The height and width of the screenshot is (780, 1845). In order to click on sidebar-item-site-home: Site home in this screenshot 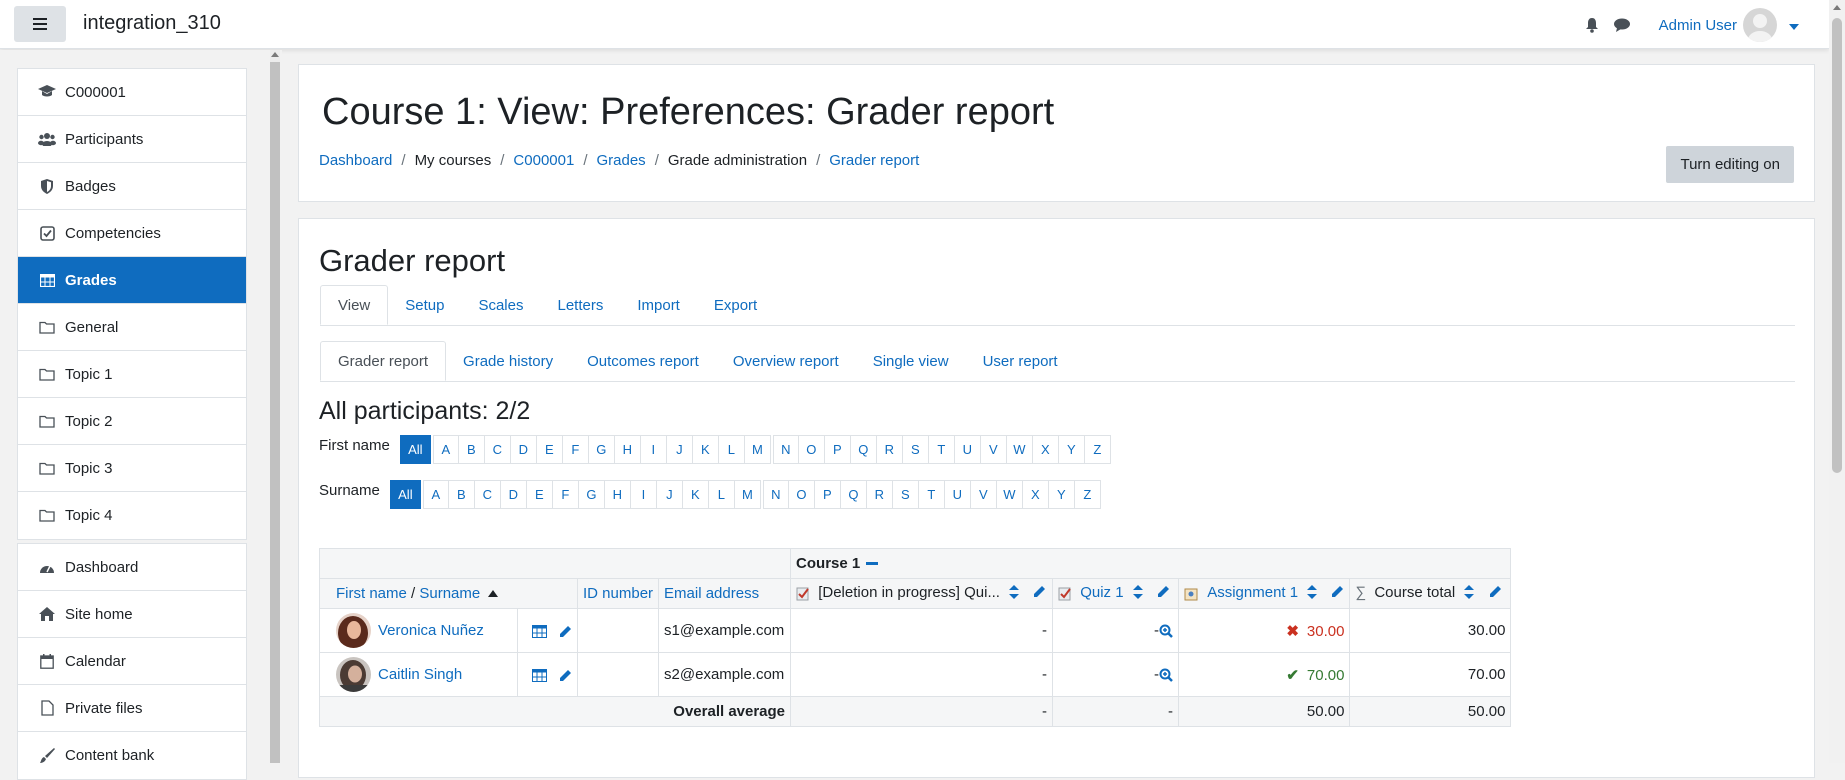, I will do `click(132, 614)`.